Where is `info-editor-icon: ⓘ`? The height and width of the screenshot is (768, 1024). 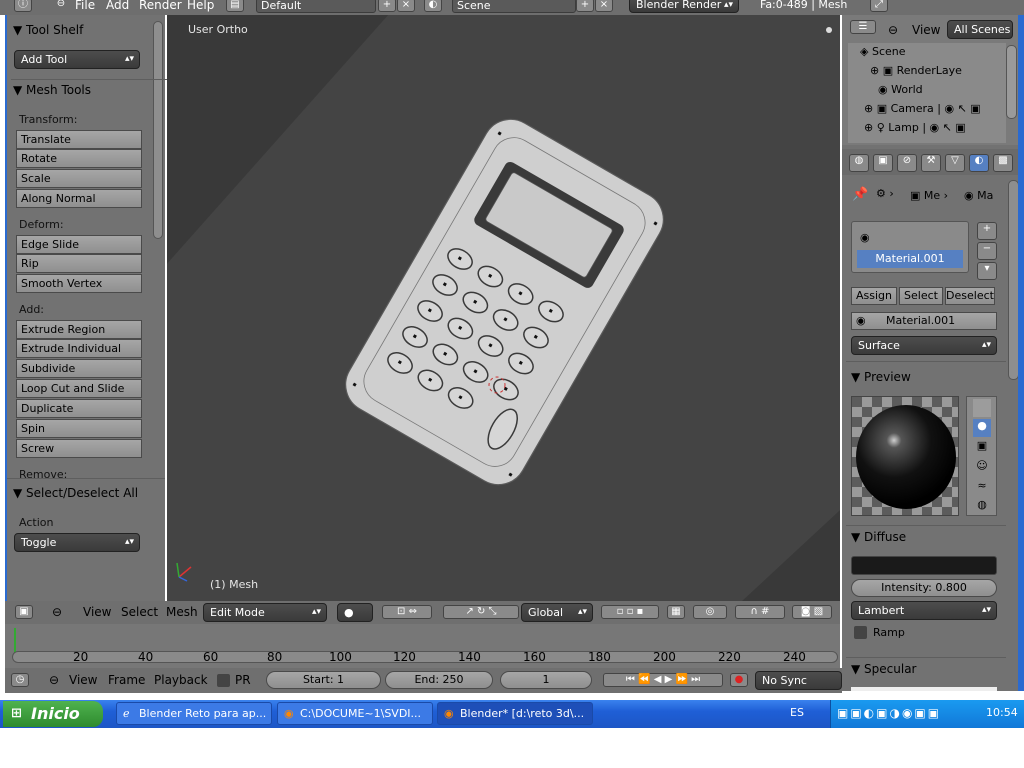 info-editor-icon: ⓘ is located at coordinates (23, 6).